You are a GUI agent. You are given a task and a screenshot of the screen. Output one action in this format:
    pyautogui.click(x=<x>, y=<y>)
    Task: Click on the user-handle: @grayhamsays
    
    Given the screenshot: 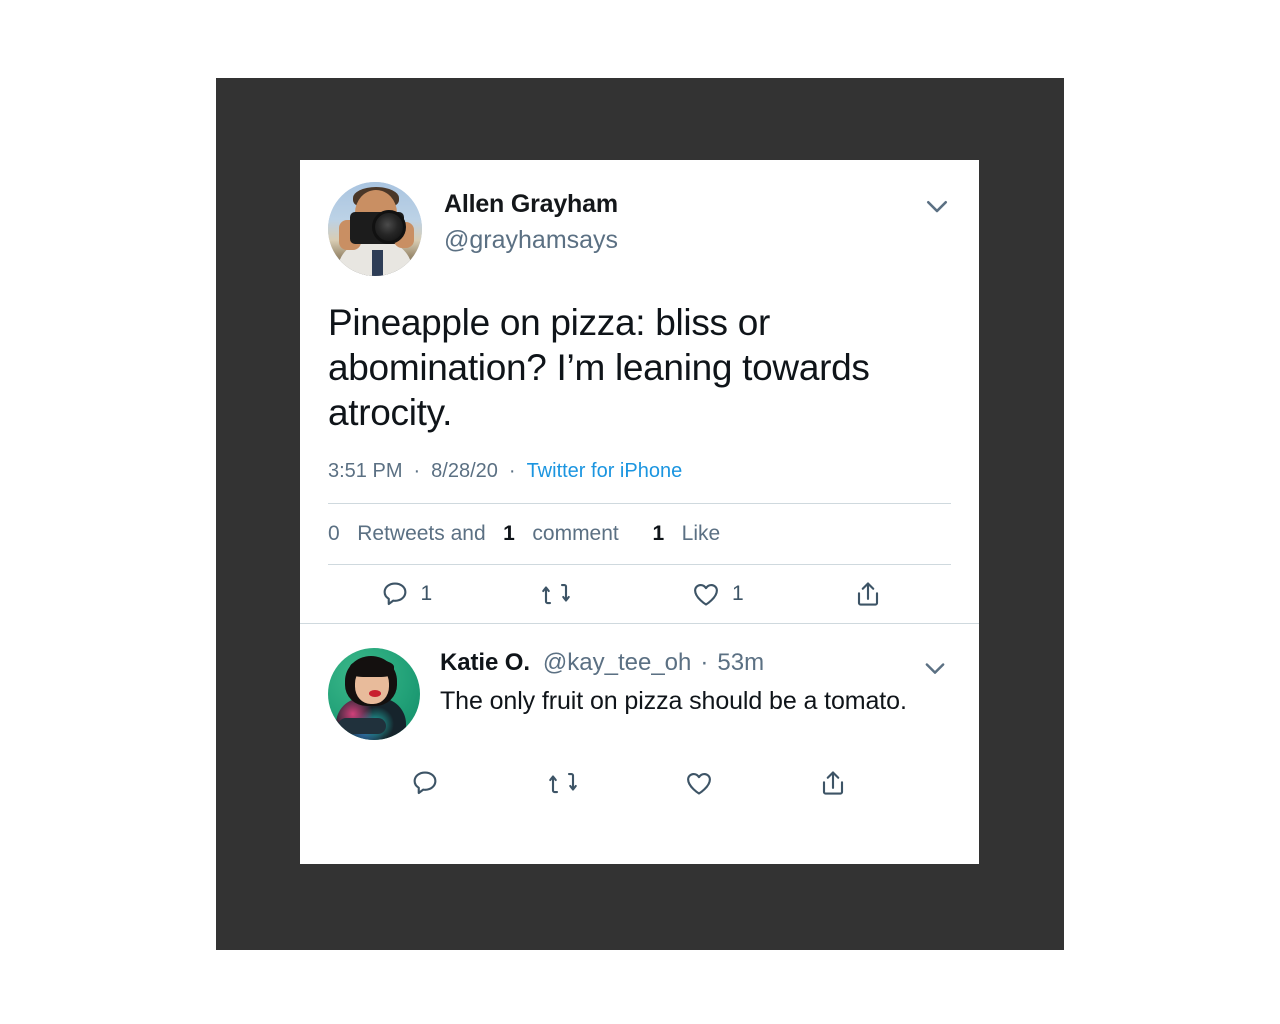 What is the action you would take?
    pyautogui.click(x=531, y=240)
    